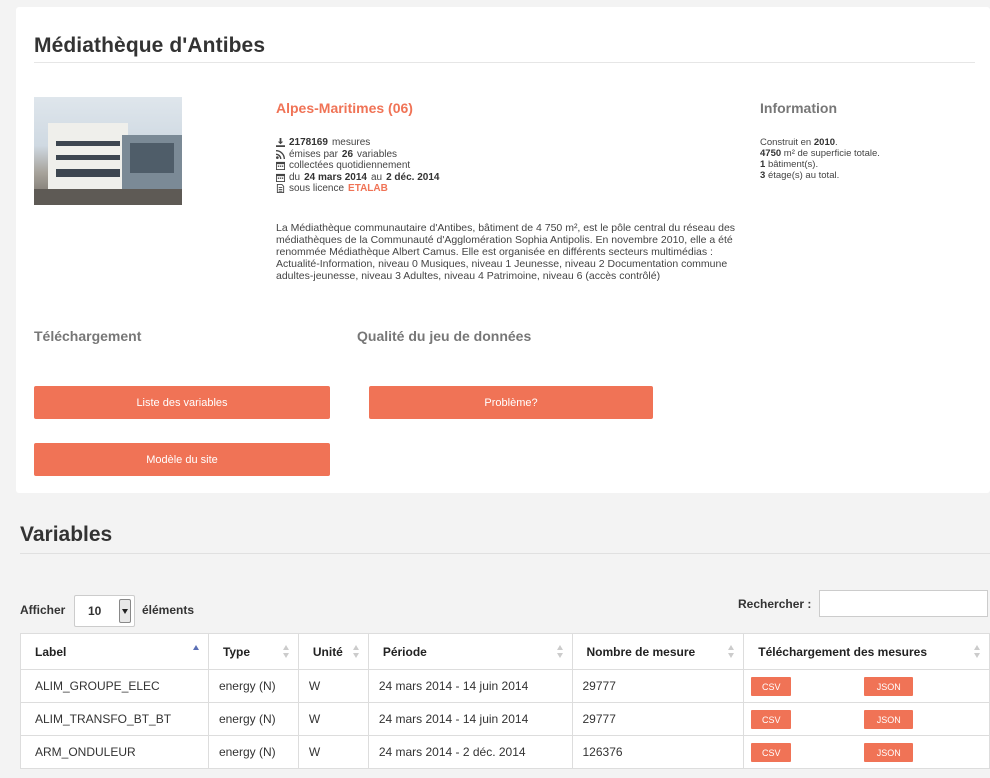 This screenshot has width=990, height=778. What do you see at coordinates (114, 651) in the screenshot?
I see `column-header-label: Label` at bounding box center [114, 651].